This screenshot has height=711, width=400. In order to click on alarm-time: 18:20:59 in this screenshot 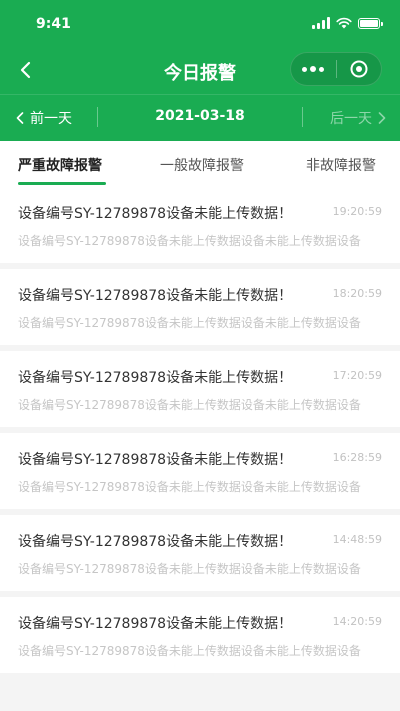, I will do `click(357, 293)`.